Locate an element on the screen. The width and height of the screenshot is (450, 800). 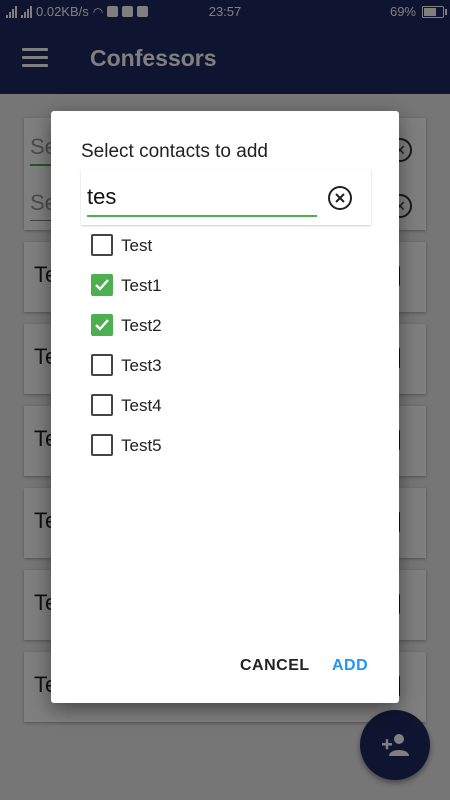
contact-name: Test3 is located at coordinates (141, 365).